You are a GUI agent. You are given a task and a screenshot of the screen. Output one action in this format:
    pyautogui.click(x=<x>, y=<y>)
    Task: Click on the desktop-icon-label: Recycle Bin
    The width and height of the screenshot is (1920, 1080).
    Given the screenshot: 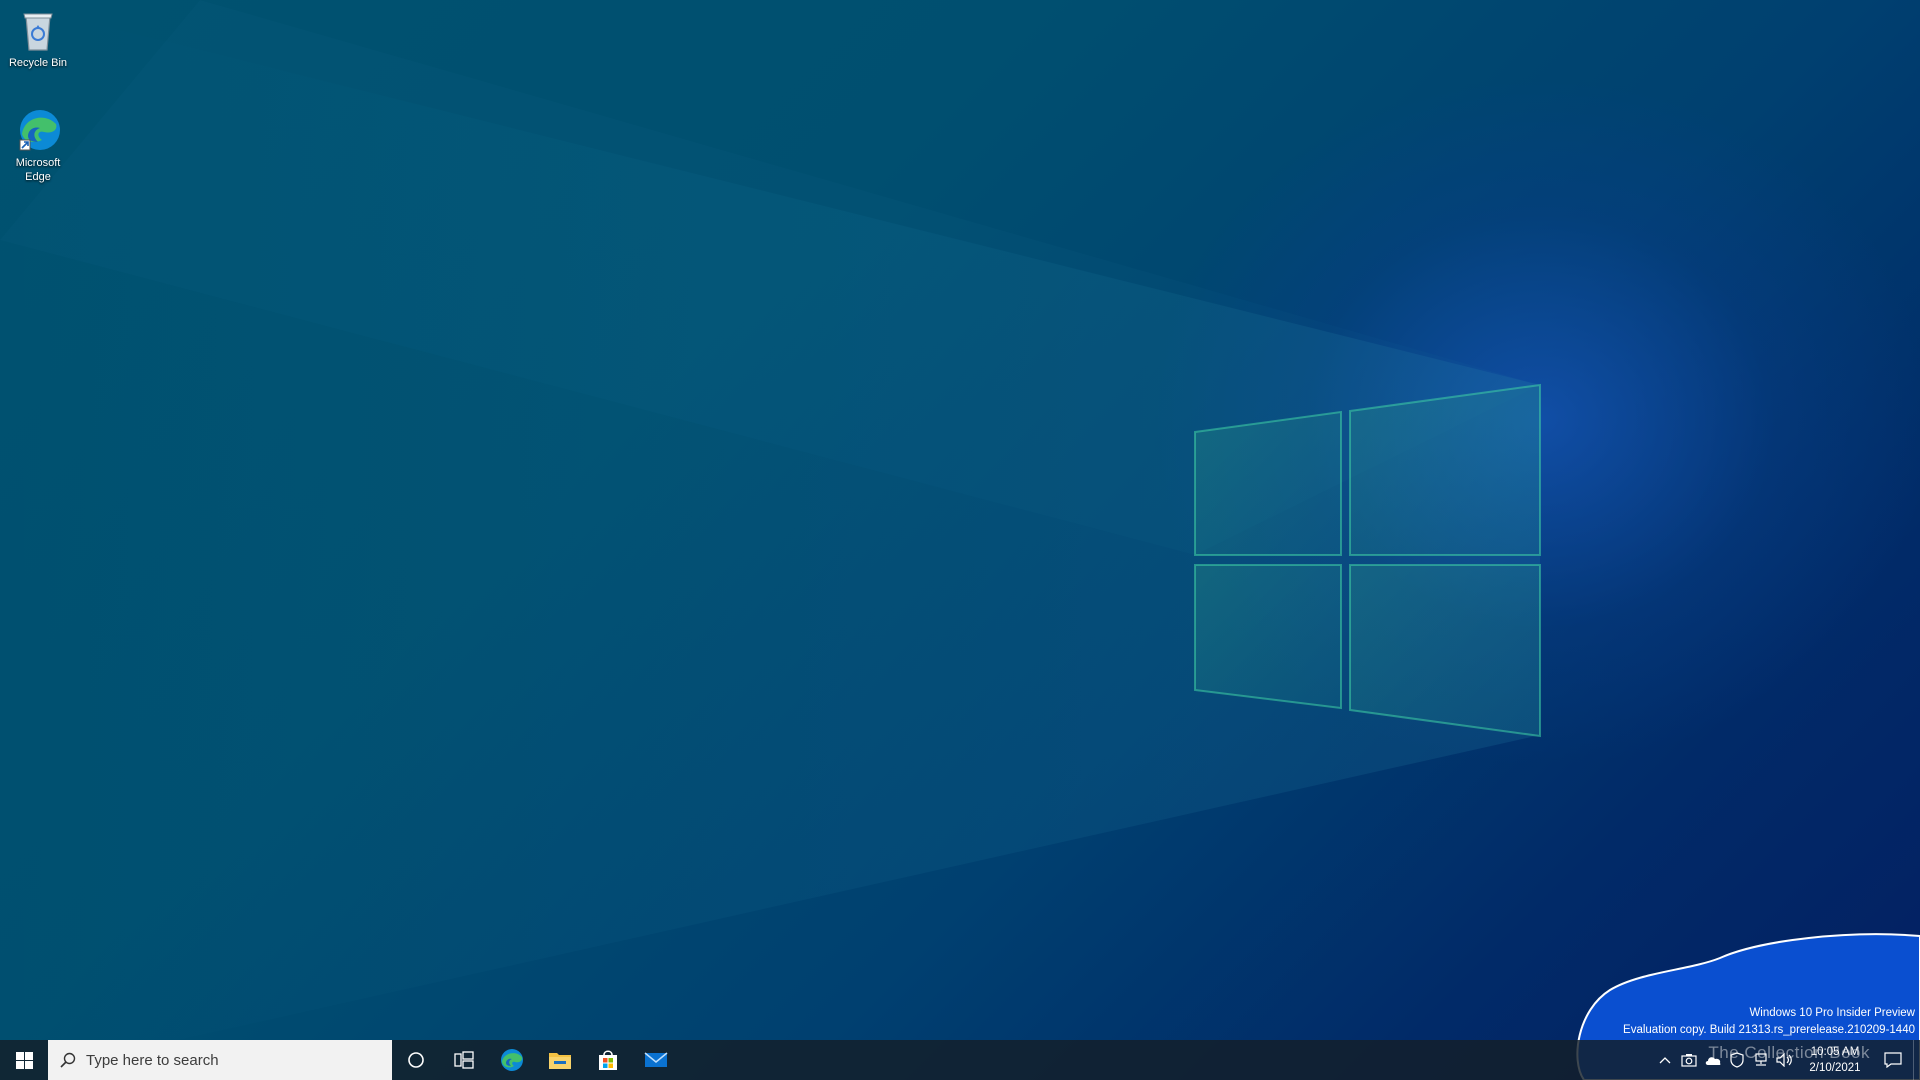 What is the action you would take?
    pyautogui.click(x=38, y=63)
    